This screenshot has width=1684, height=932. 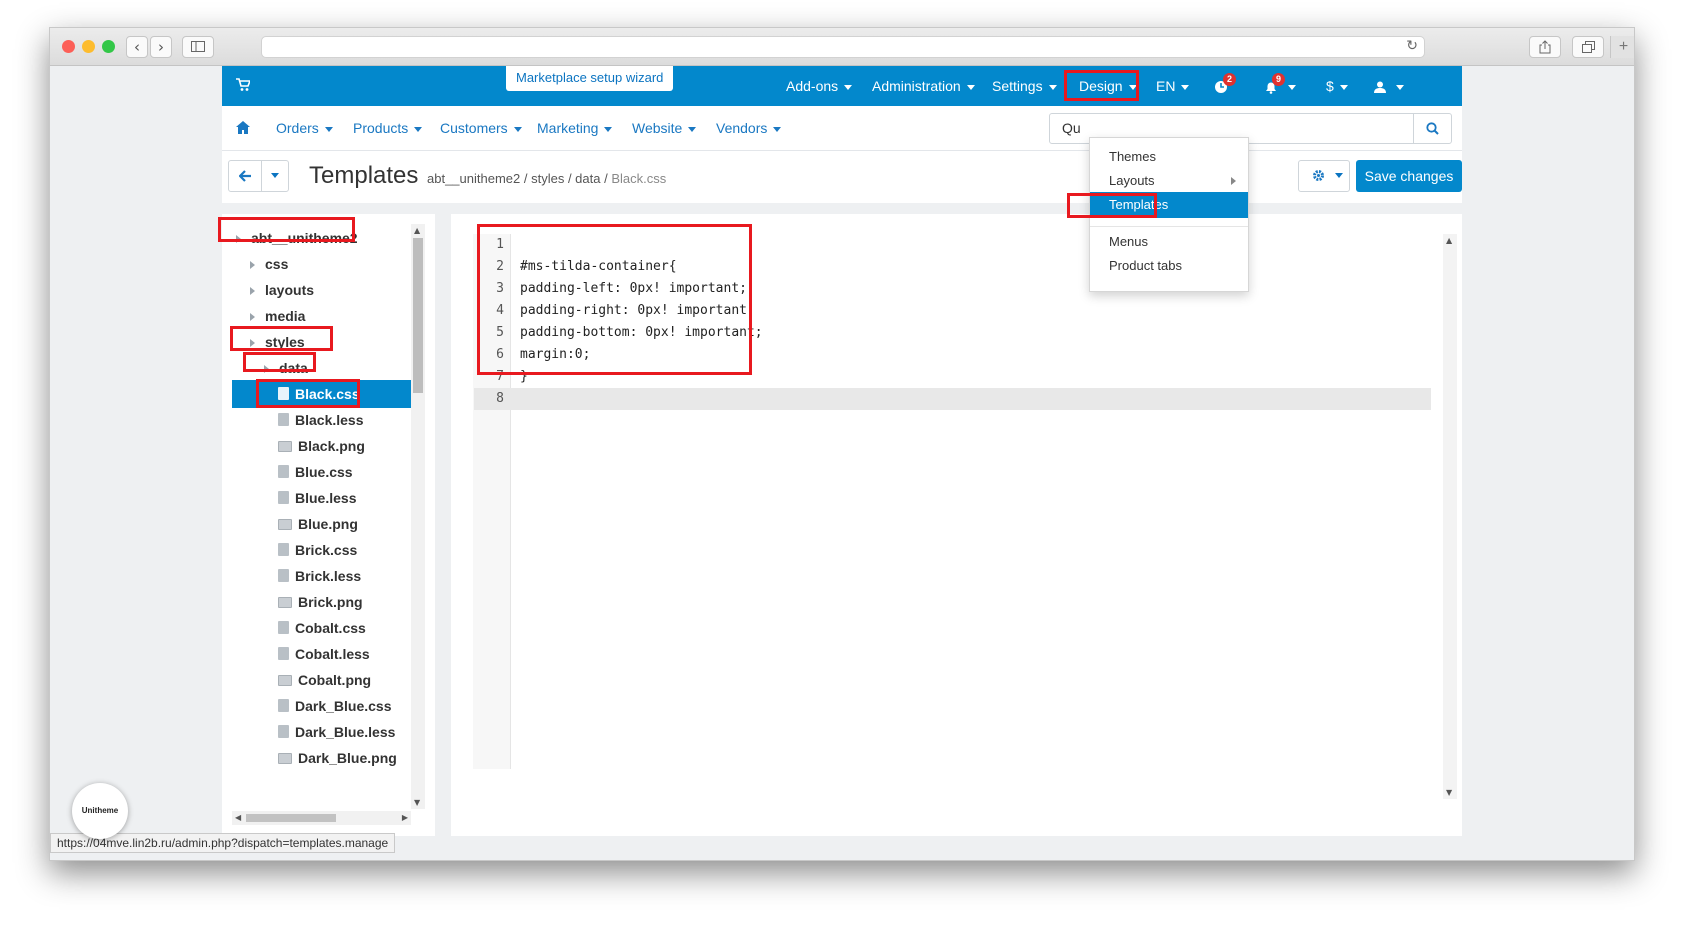 I want to click on tree-file: Dark_Blue.png, so click(x=321, y=758).